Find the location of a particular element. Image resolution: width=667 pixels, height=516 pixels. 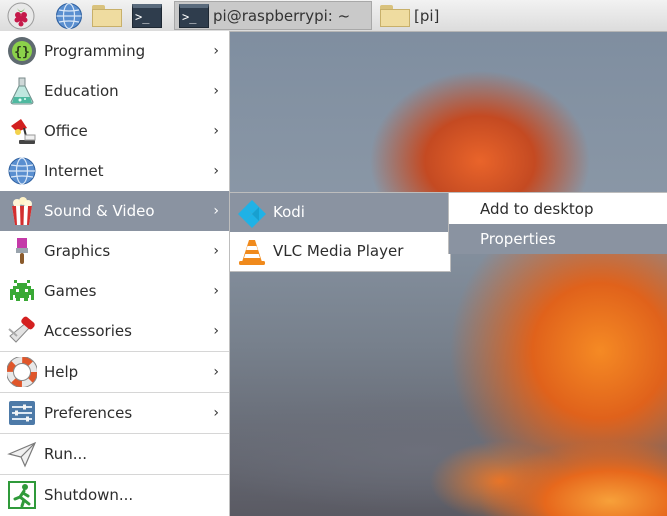

sound-video-submenu: Kodi VLC Media Player is located at coordinates (340, 232).